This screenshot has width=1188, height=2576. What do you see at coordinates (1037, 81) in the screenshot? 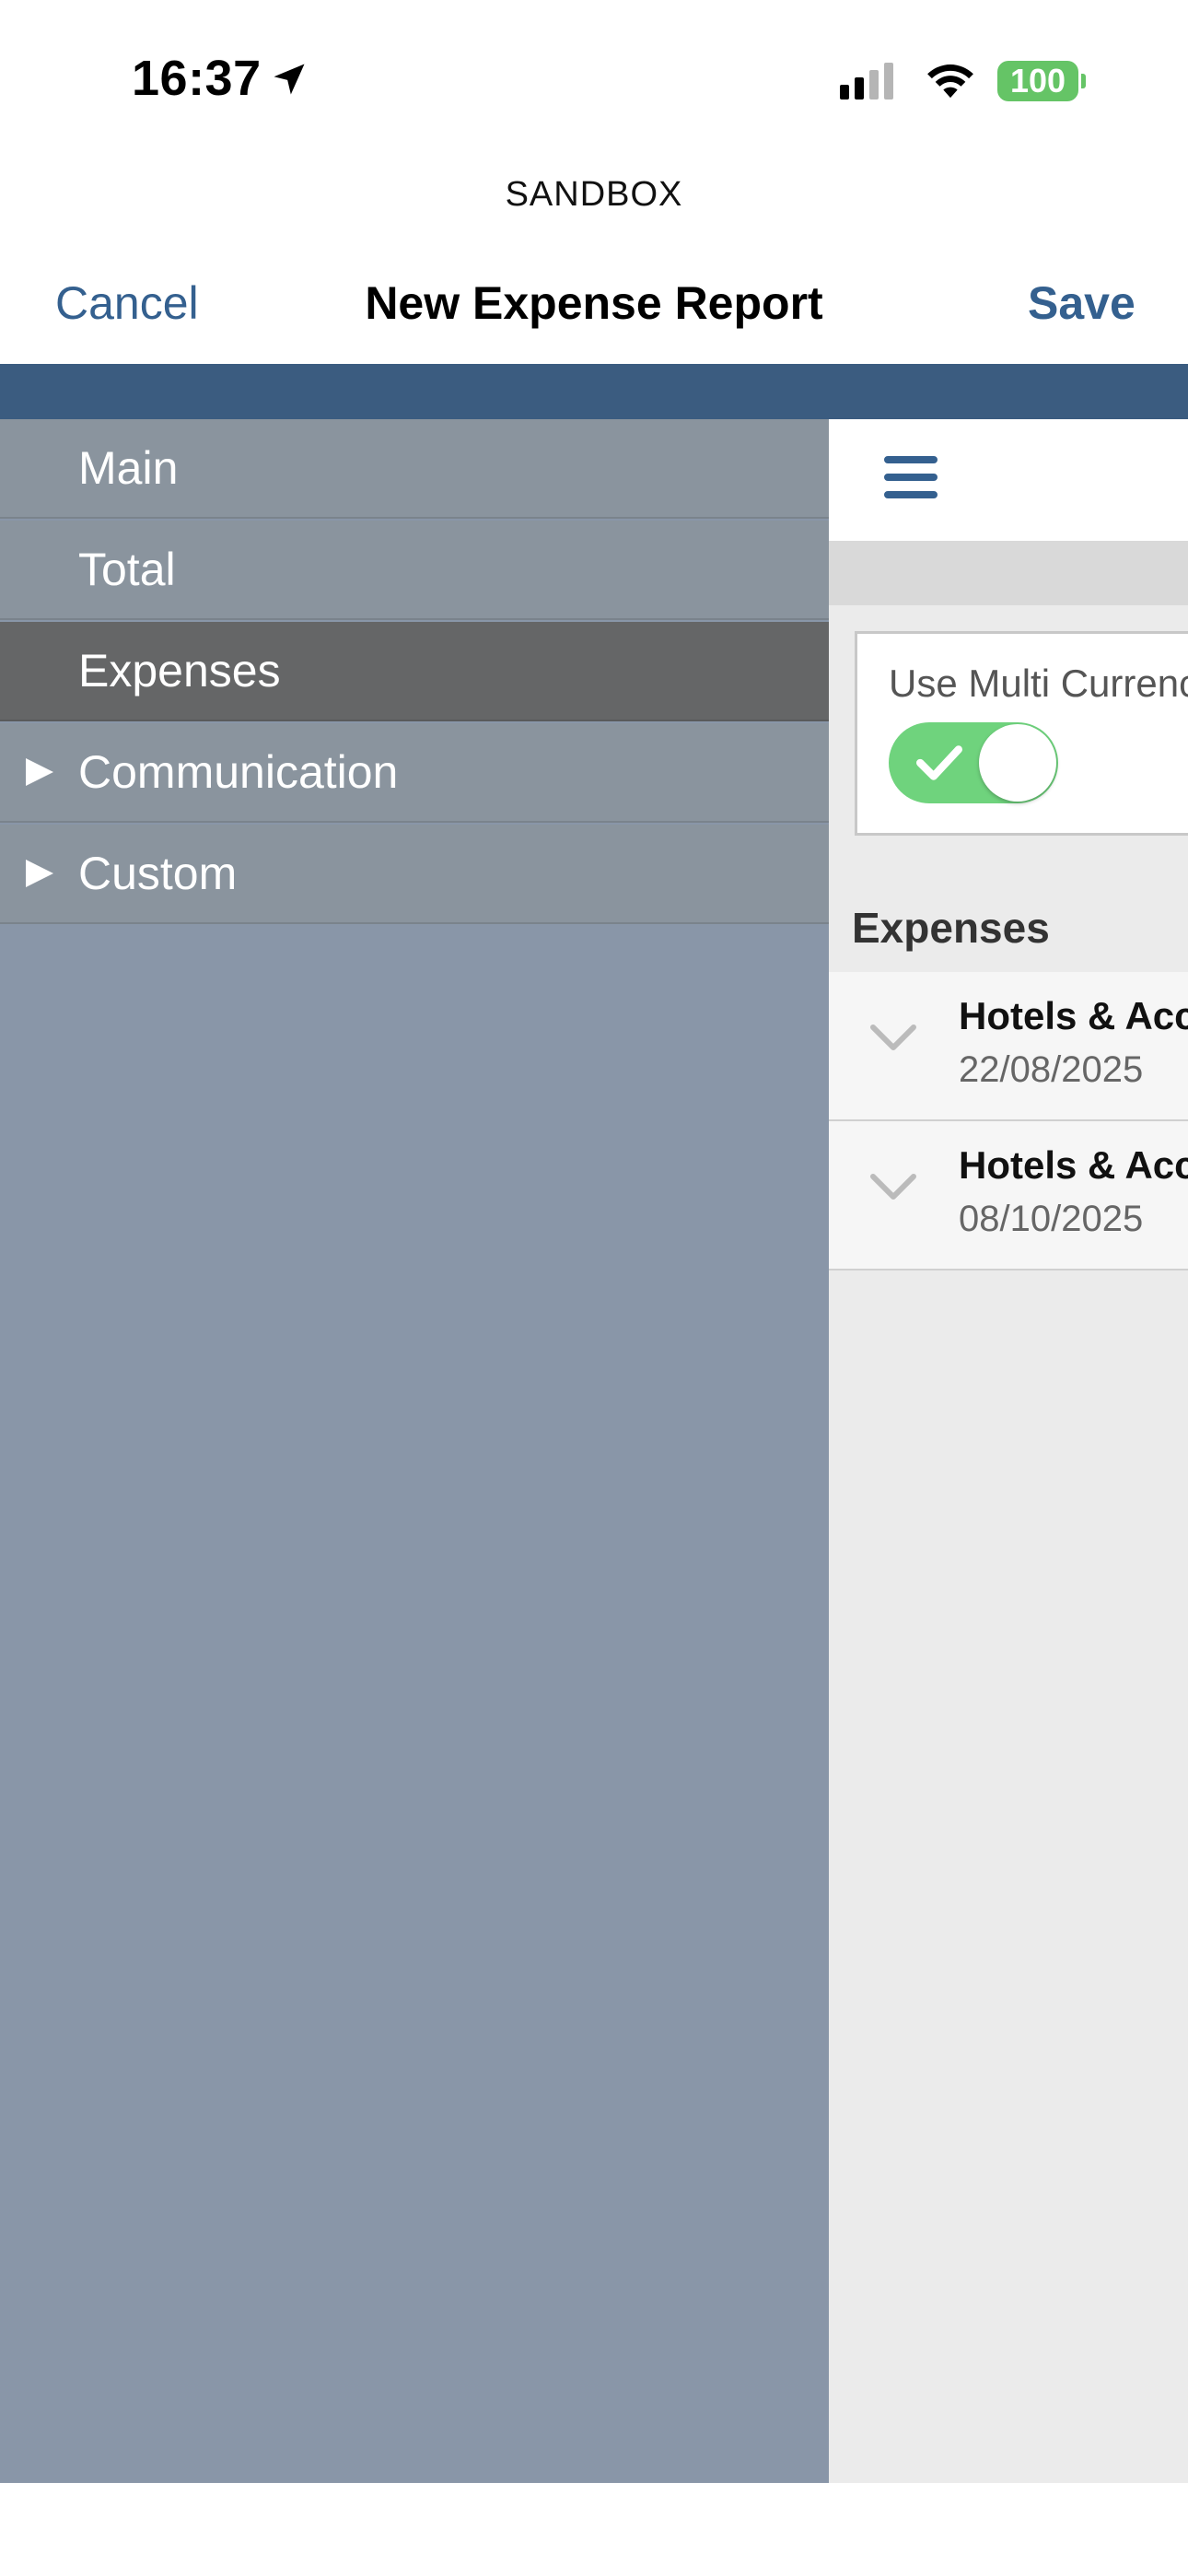
I see `battery-icon: 100` at bounding box center [1037, 81].